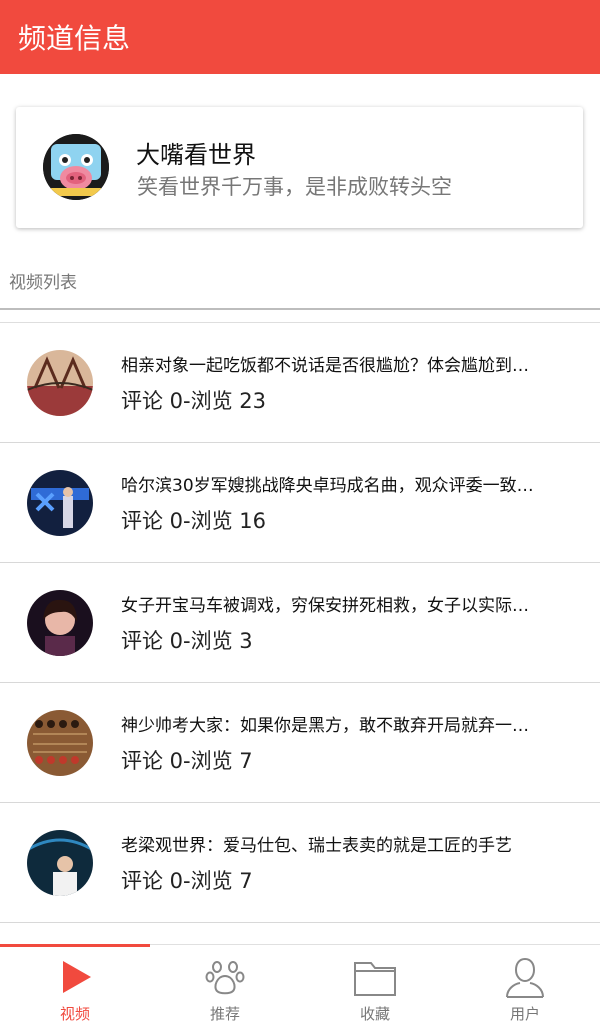  What do you see at coordinates (194, 521) in the screenshot?
I see `video-stats: 评论 0-浏览 16` at bounding box center [194, 521].